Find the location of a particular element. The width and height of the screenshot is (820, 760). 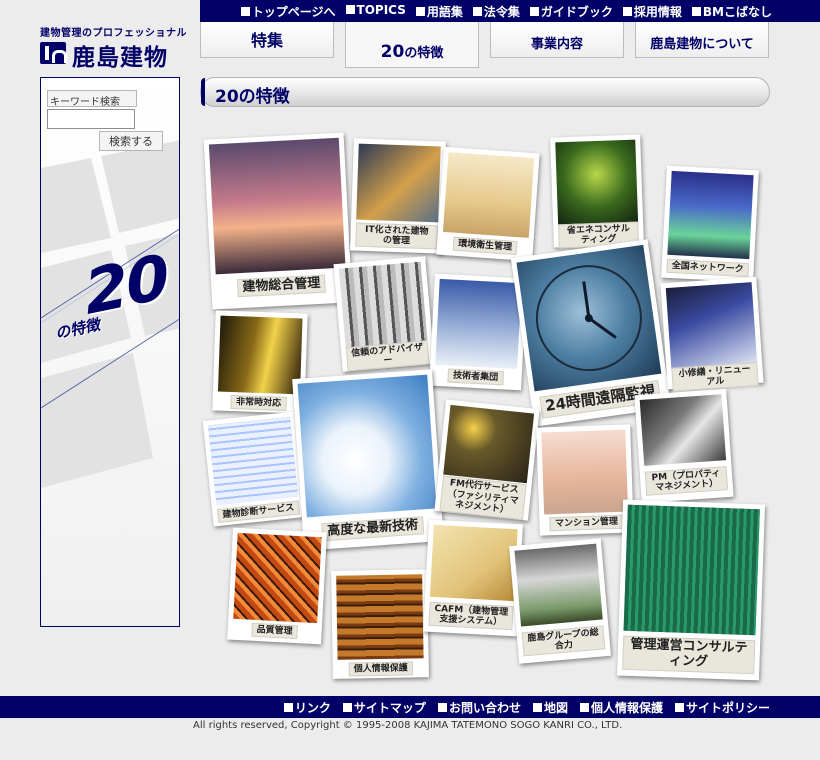

clock-graphic is located at coordinates (588, 318).